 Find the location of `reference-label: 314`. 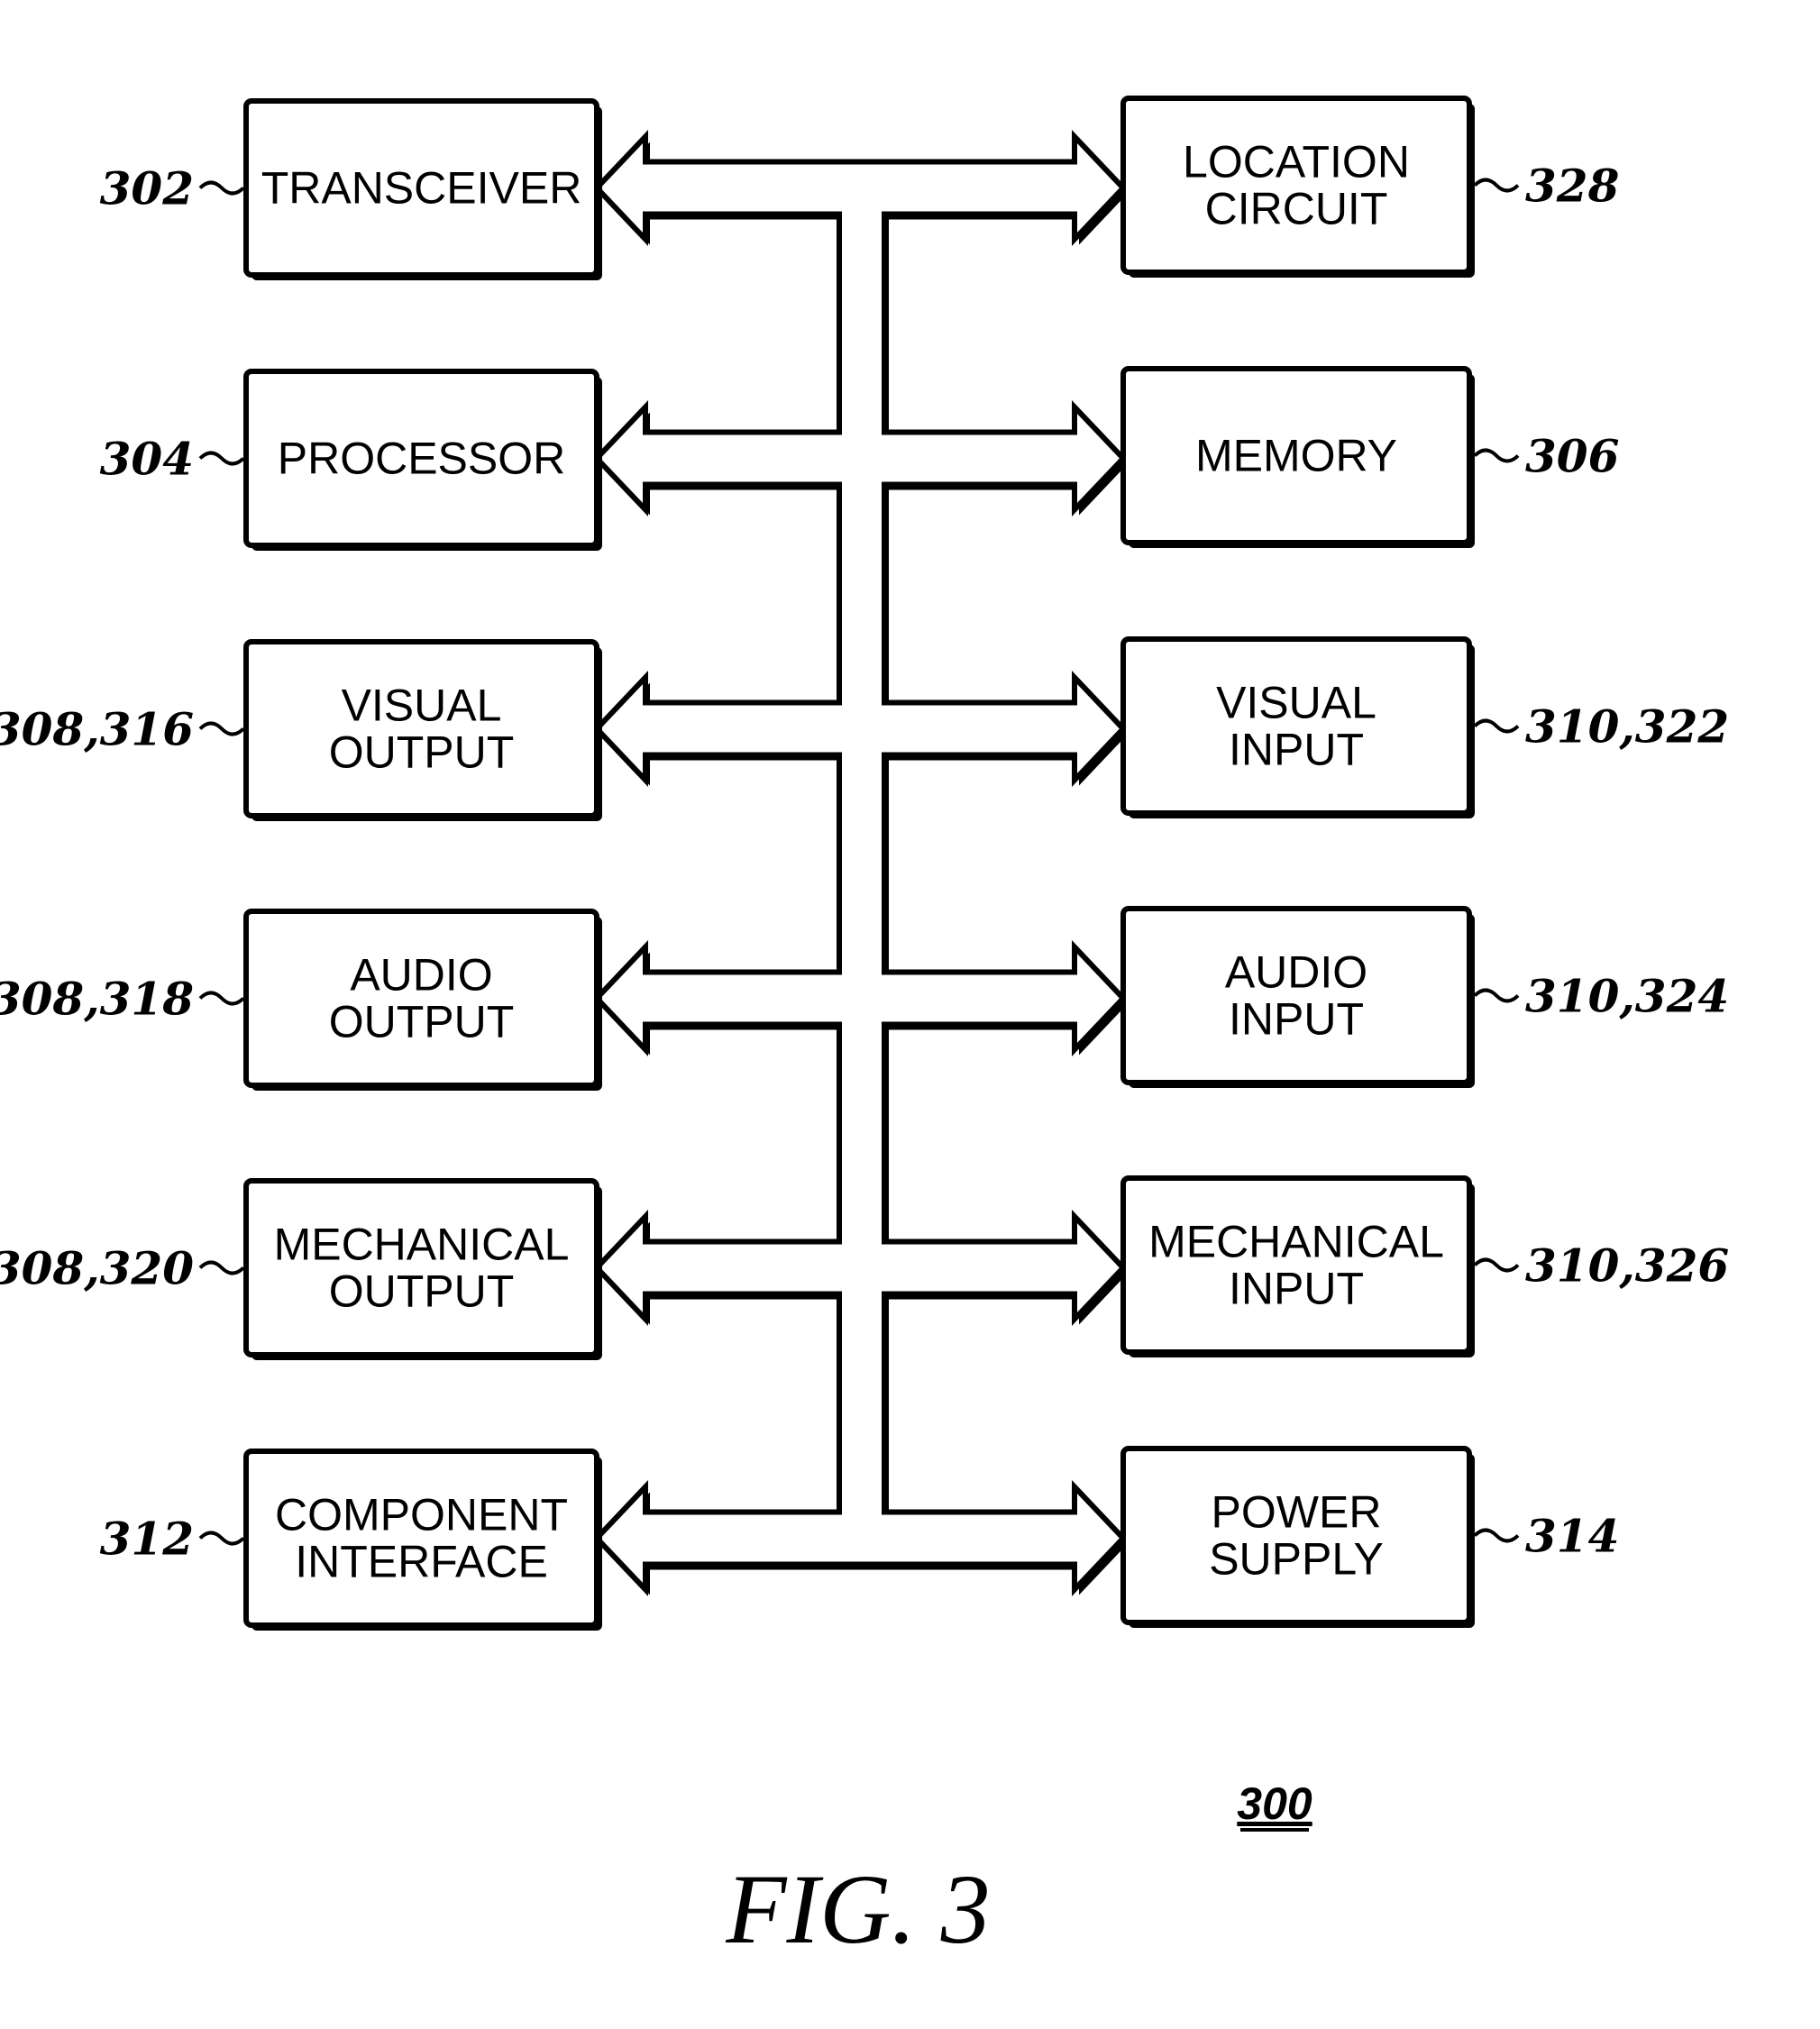

reference-label: 314 is located at coordinates (1572, 1537).